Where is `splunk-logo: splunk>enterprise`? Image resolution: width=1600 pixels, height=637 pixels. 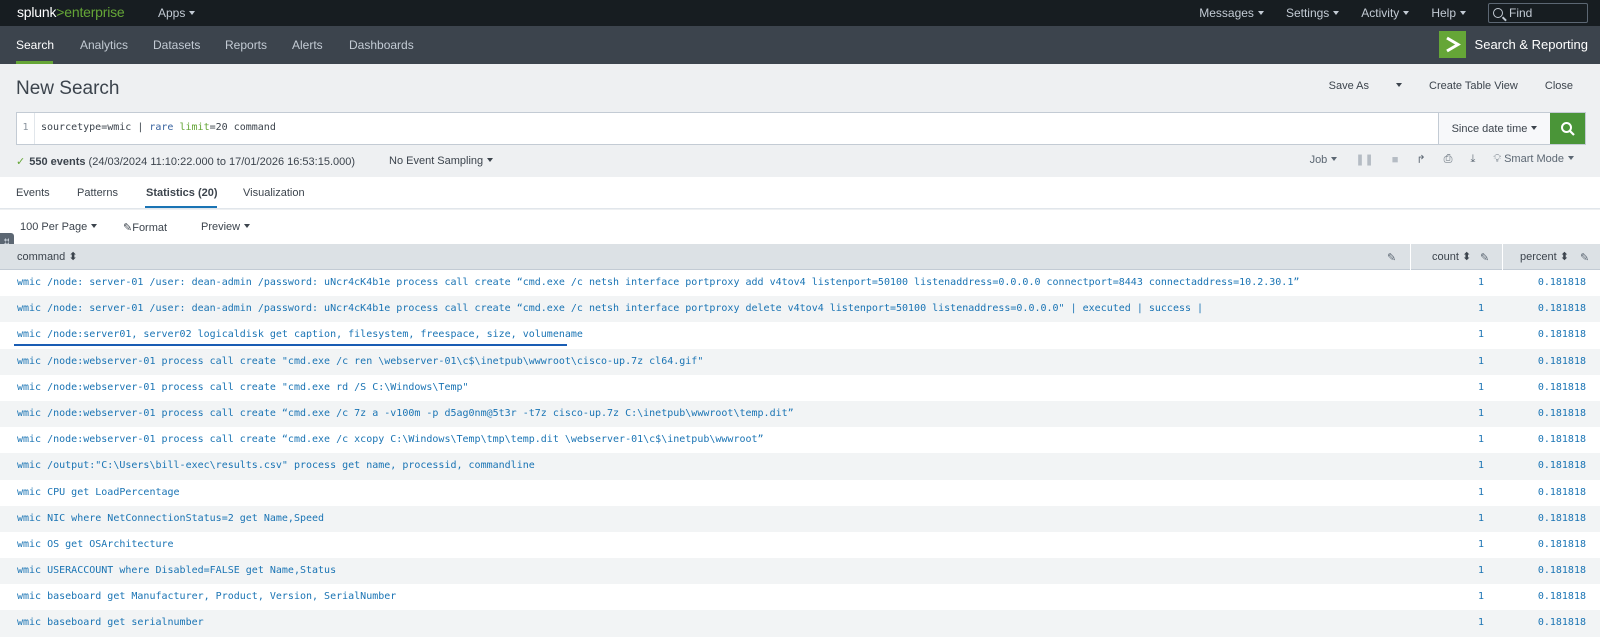 splunk-logo: splunk>enterprise is located at coordinates (71, 12).